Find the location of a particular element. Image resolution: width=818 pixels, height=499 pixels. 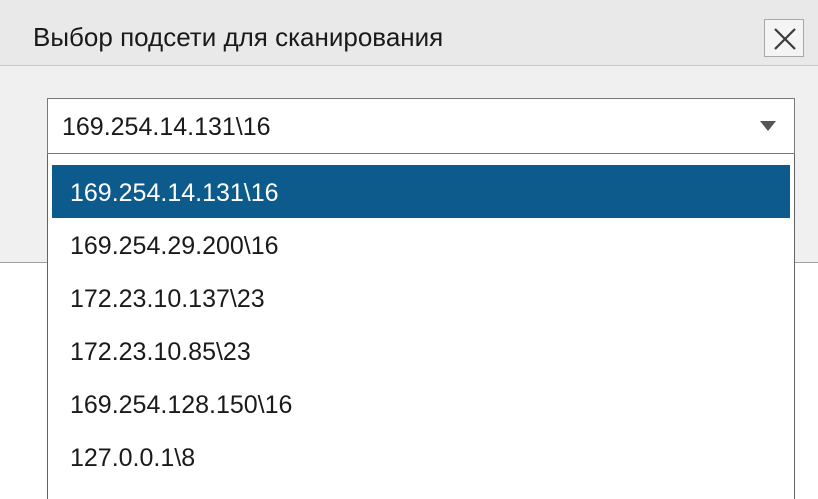

option-label: 172.23.10.85\23 is located at coordinates (160, 352).